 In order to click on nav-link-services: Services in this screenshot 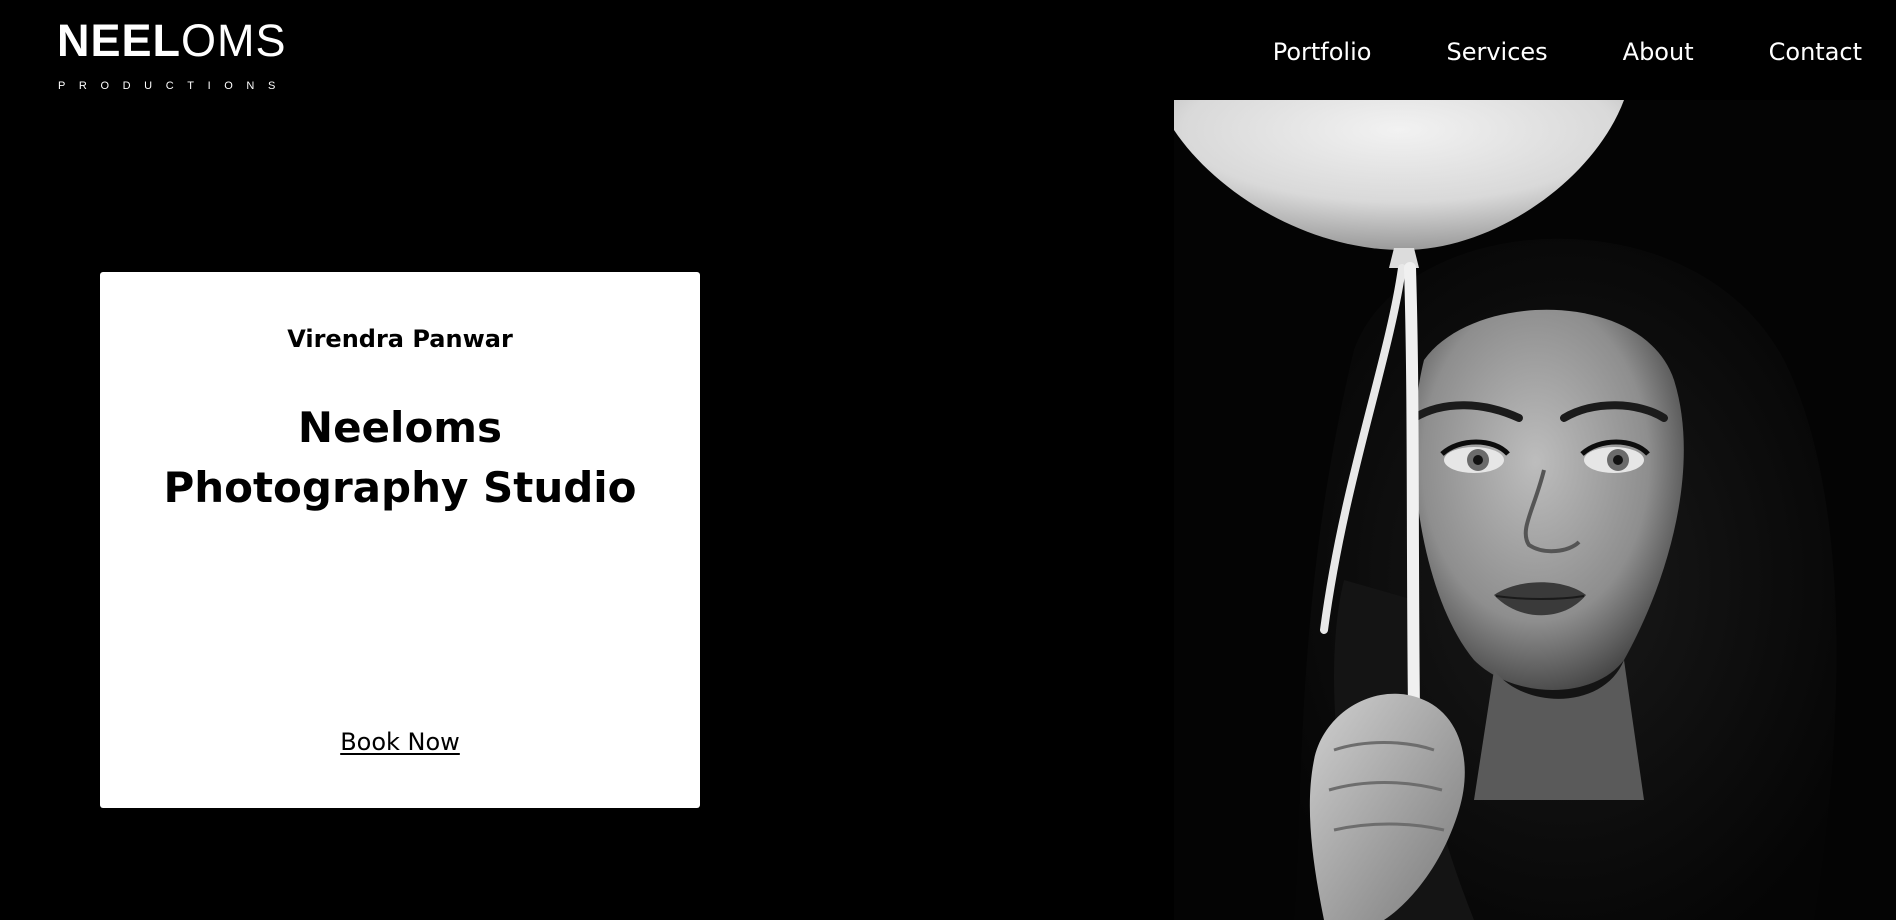, I will do `click(1496, 52)`.